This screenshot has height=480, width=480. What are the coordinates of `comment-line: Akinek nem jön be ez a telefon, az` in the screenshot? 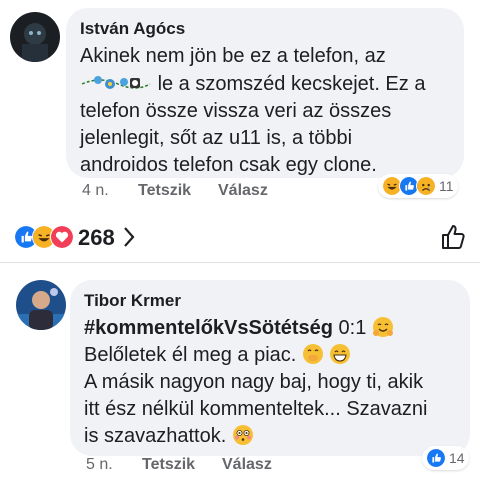 It's located at (233, 56).